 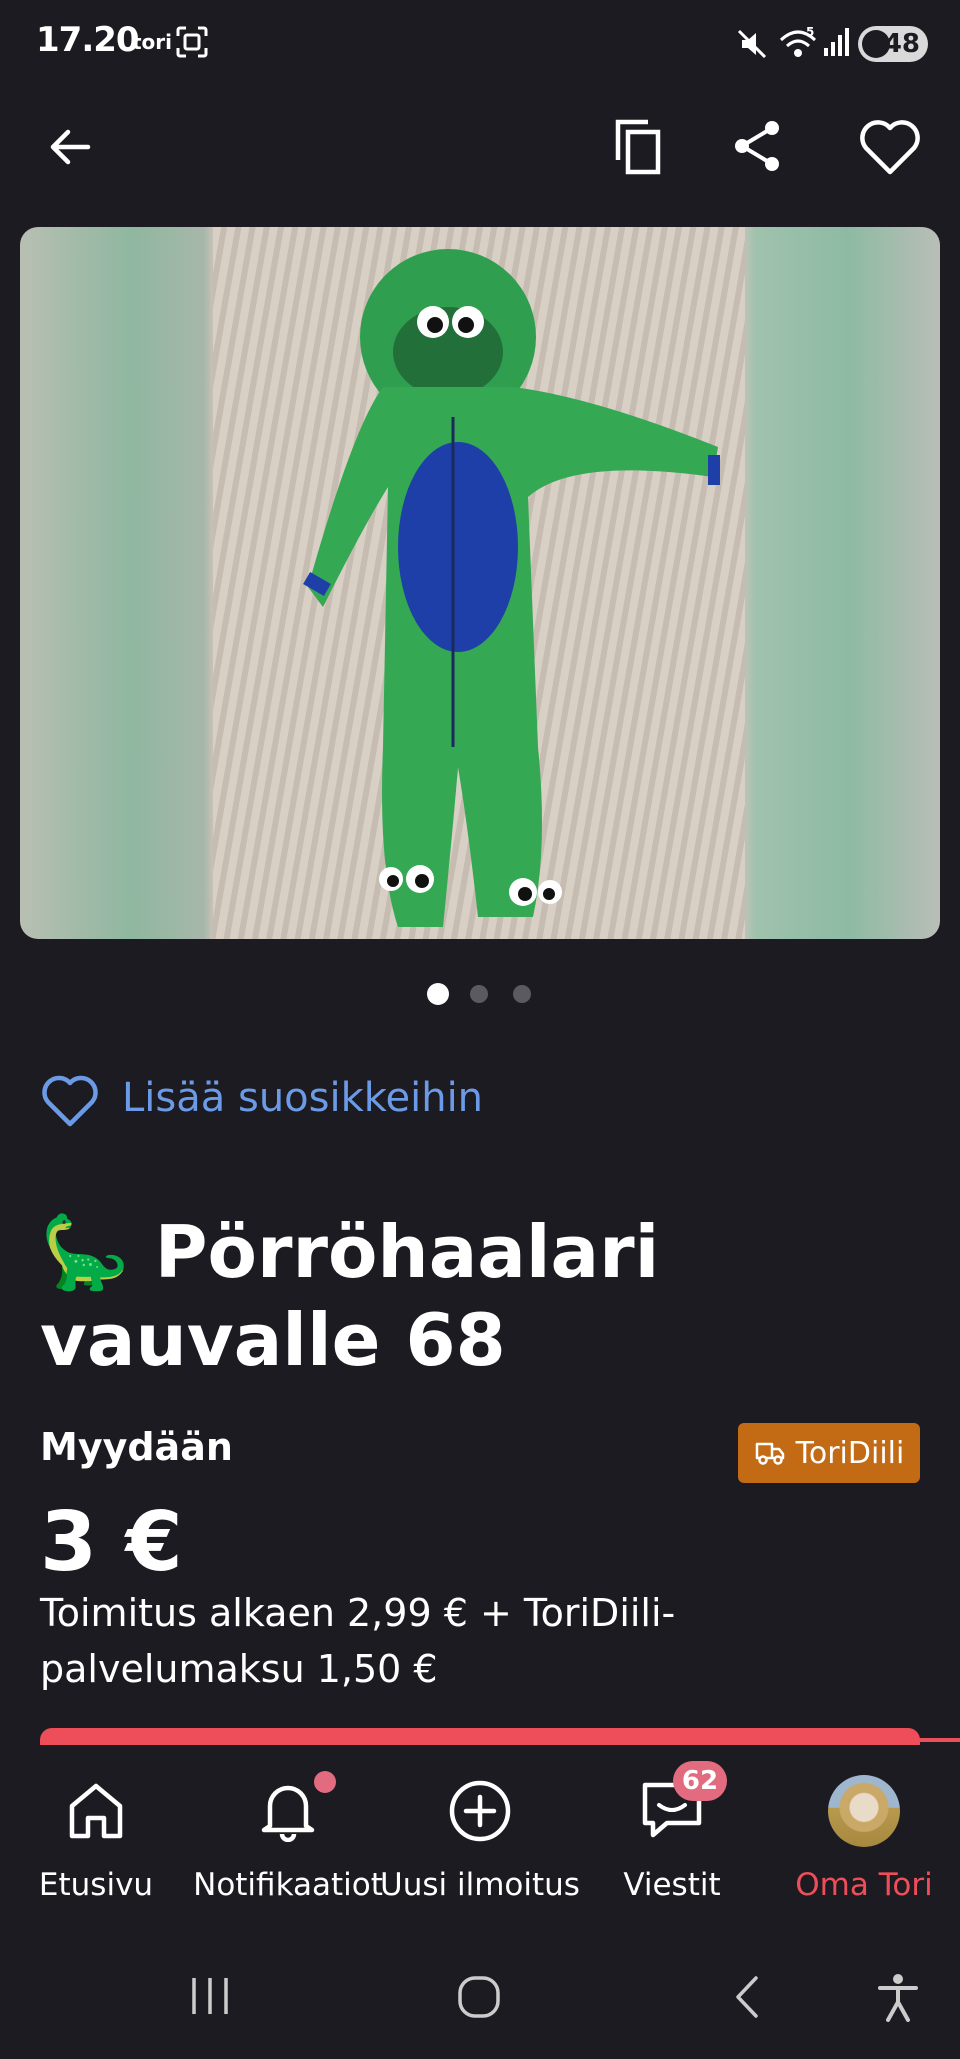 I want to click on nav-item-my-tori: Oma Tori, so click(x=864, y=1837).